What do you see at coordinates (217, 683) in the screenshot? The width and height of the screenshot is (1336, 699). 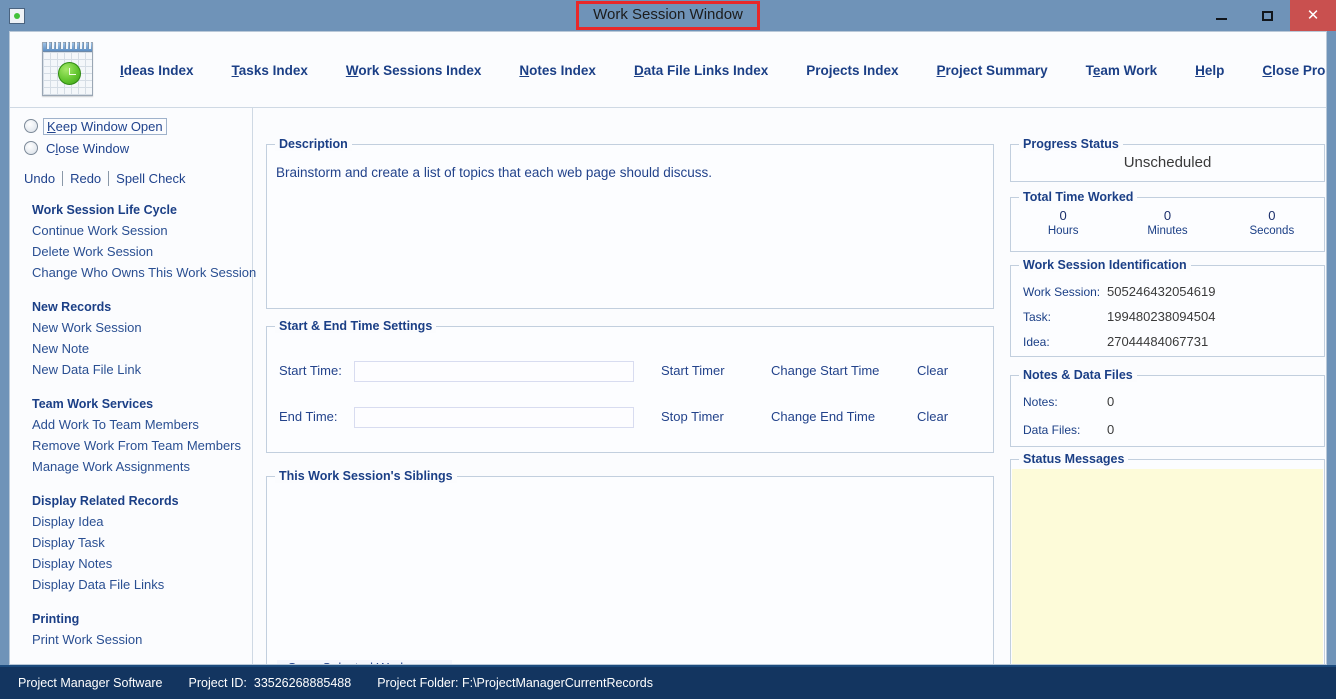 I see `status-bar-project-id-label: Project ID:` at bounding box center [217, 683].